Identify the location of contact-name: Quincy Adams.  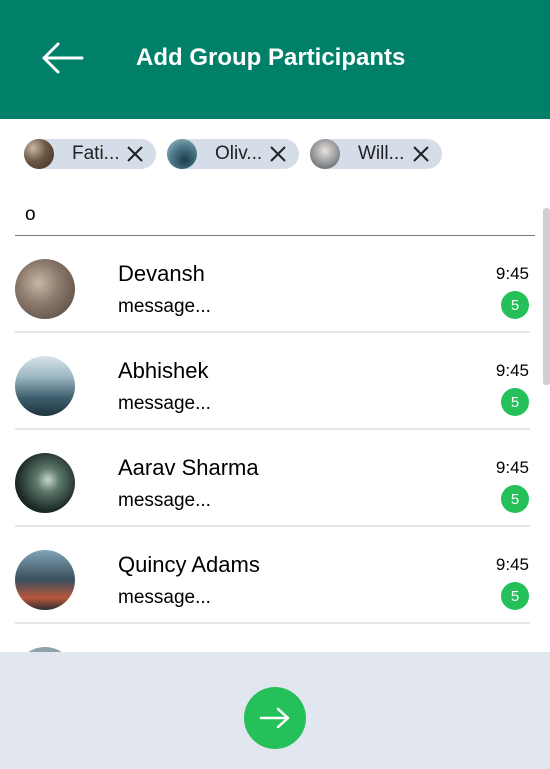
(189, 564).